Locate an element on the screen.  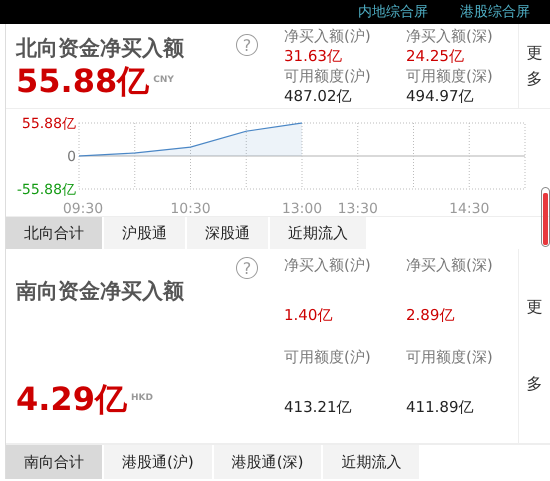
axis-label: 13:30 is located at coordinates (358, 208).